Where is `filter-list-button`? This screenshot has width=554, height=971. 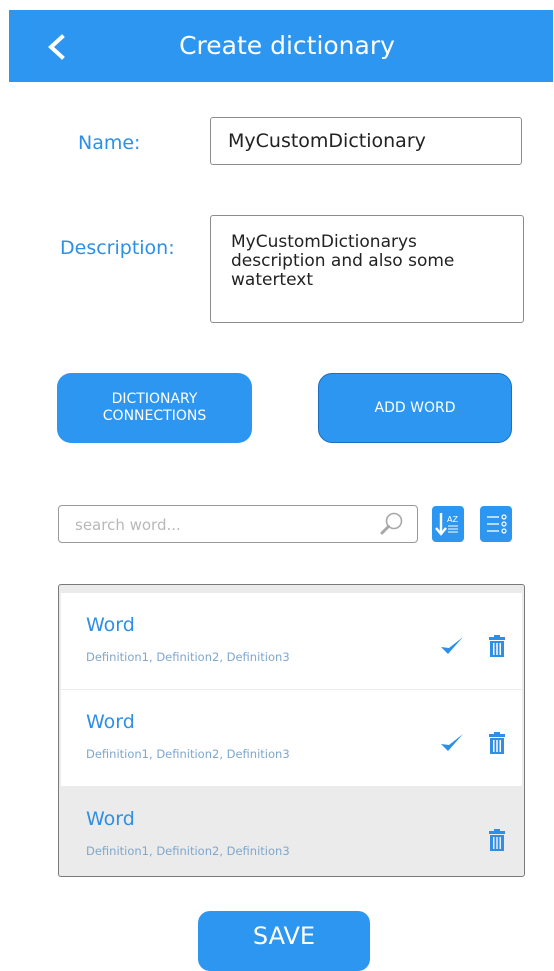 filter-list-button is located at coordinates (496, 524).